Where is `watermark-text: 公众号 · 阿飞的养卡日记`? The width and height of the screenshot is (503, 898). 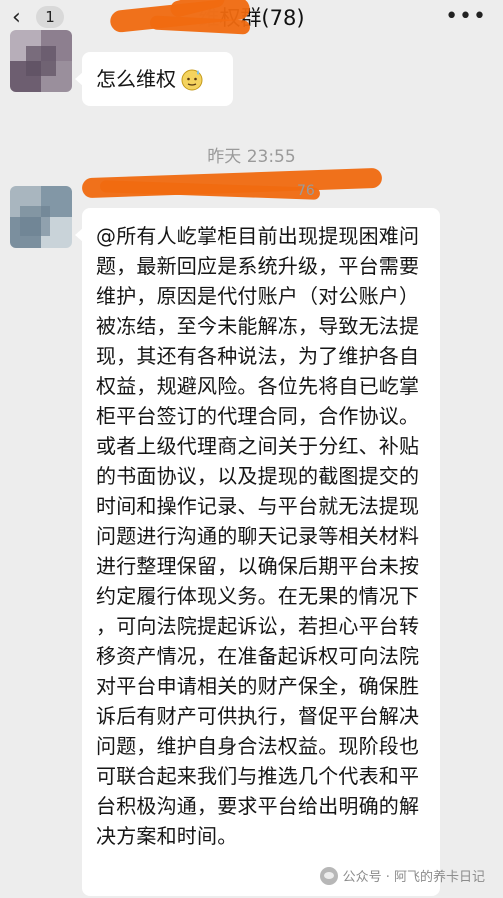
watermark-text: 公众号 · 阿飞的养卡日记 is located at coordinates (413, 877).